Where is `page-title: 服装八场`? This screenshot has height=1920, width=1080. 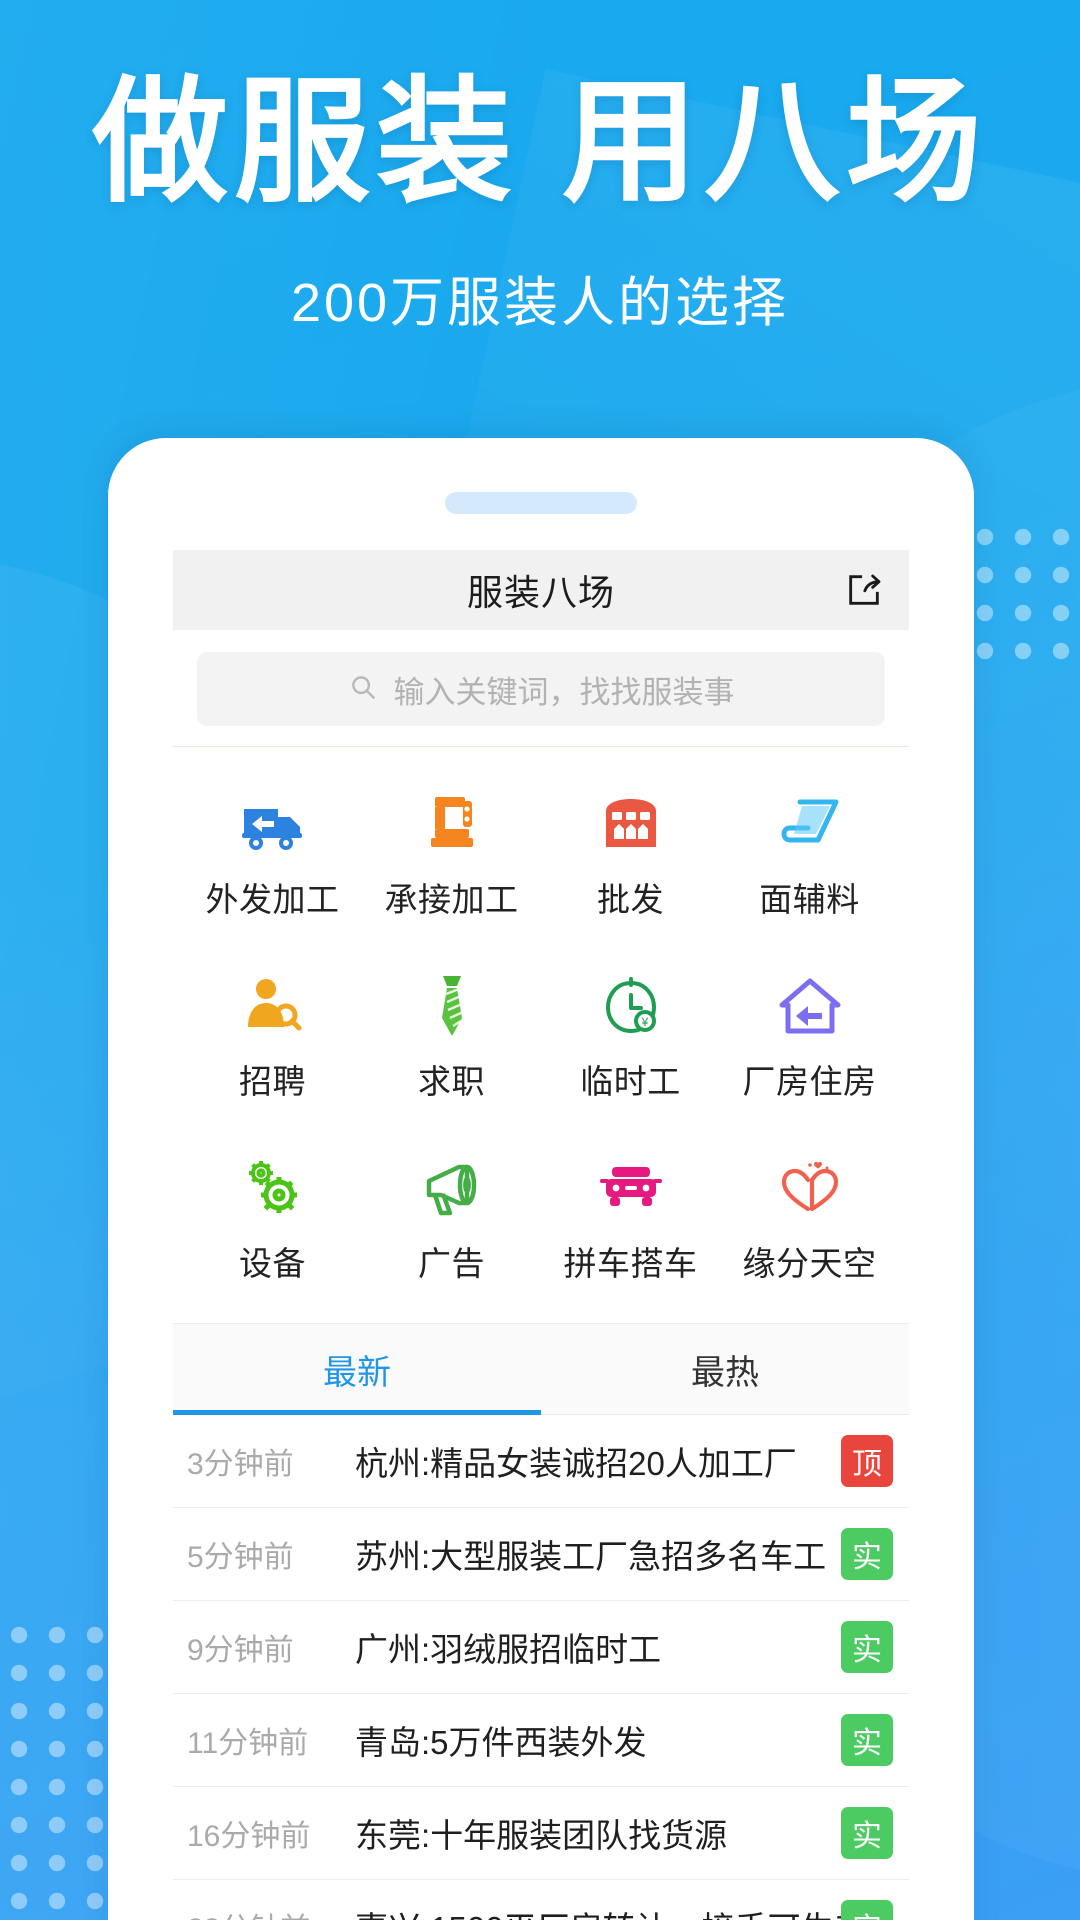
page-title: 服装八场 is located at coordinates (540, 592).